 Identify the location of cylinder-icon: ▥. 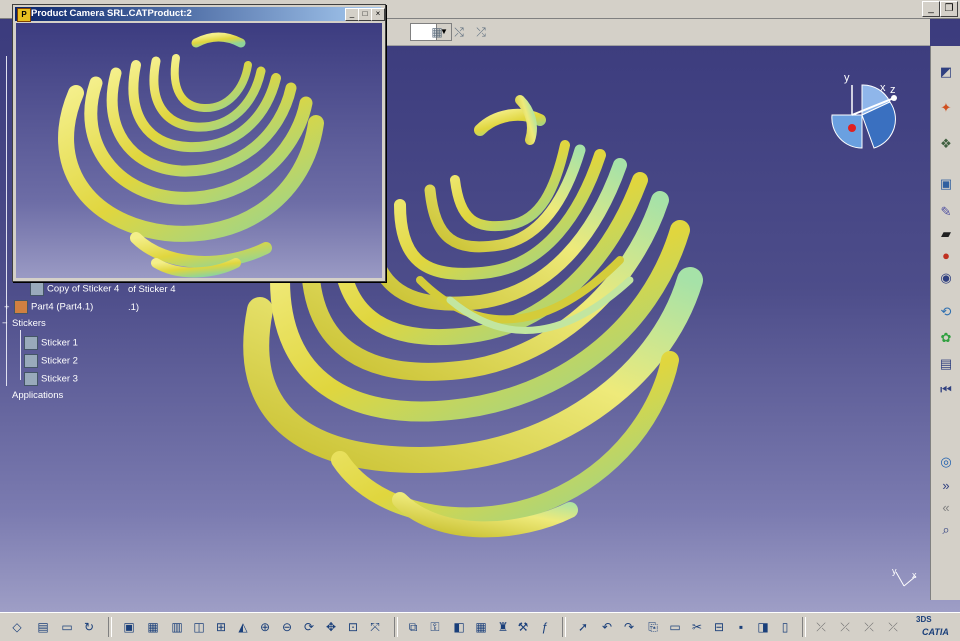
(177, 627).